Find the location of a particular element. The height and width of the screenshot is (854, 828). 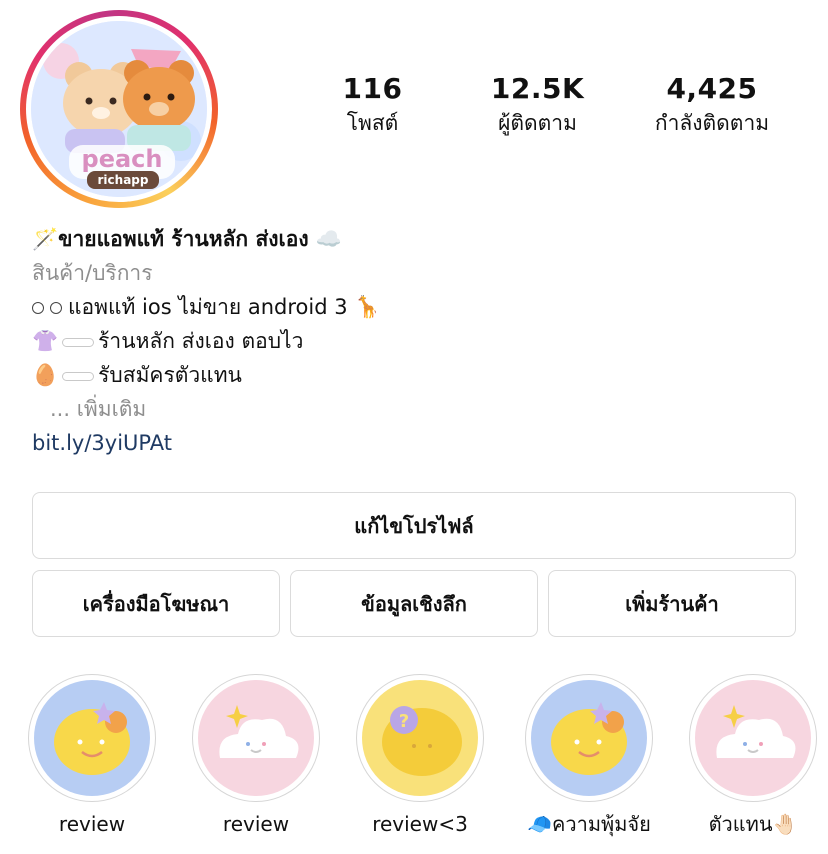

insights-button: ข้อมูลเชิงลึก is located at coordinates (414, 603).